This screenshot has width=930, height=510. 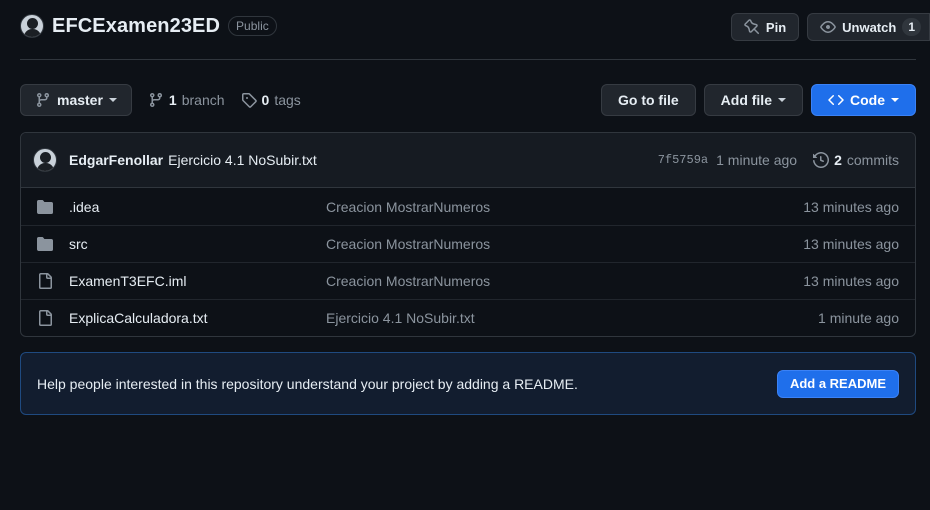 What do you see at coordinates (265, 100) in the screenshot?
I see `tag-count: 0` at bounding box center [265, 100].